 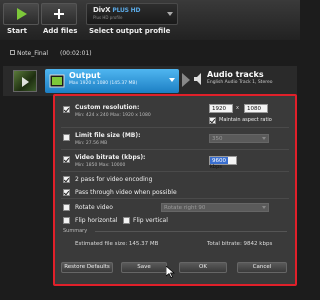 What do you see at coordinates (126, 220) in the screenshot?
I see `flip-vertical-checkbox` at bounding box center [126, 220].